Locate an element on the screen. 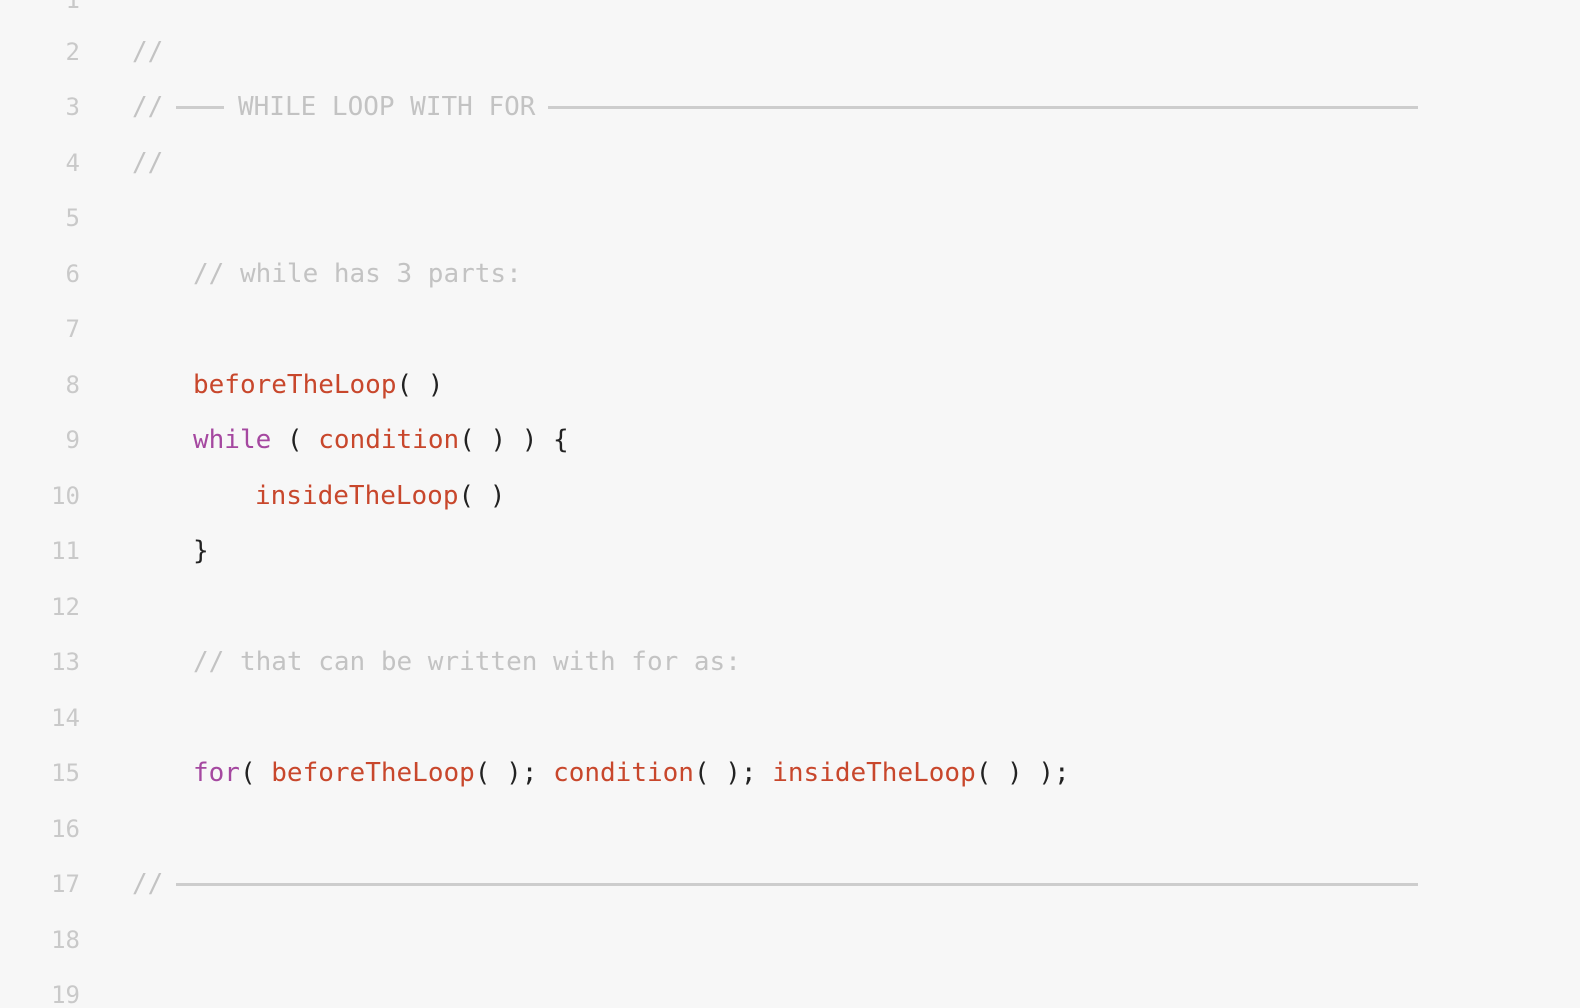 Image resolution: width=1580 pixels, height=1008 pixels. code-line: 17 // is located at coordinates (790, 884).